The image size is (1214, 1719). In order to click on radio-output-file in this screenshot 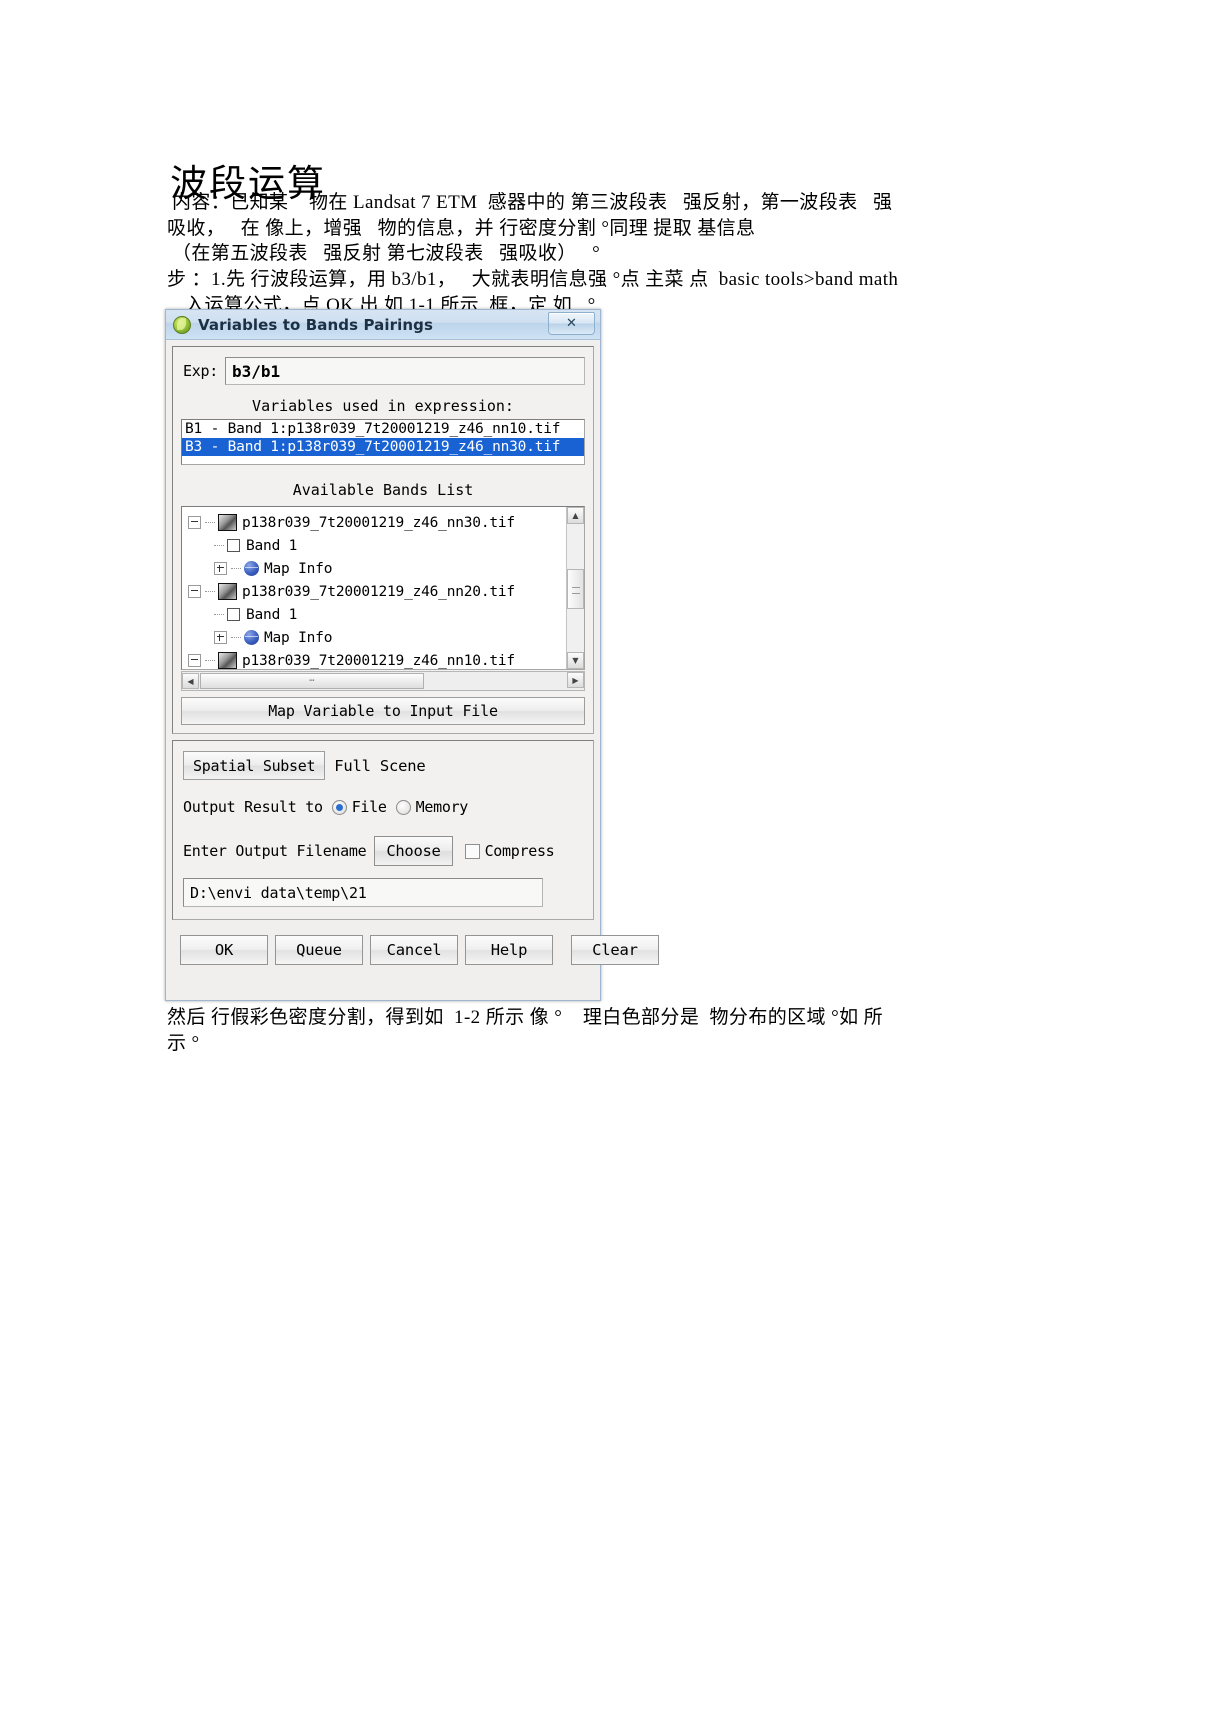, I will do `click(339, 807)`.